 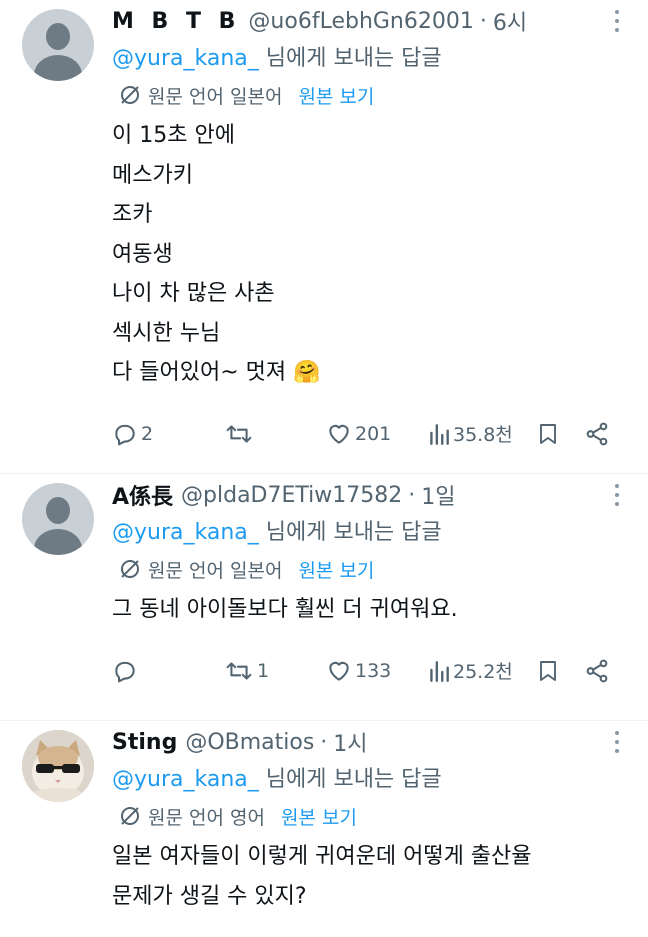 What do you see at coordinates (438, 495) in the screenshot?
I see `timestamp: 1일` at bounding box center [438, 495].